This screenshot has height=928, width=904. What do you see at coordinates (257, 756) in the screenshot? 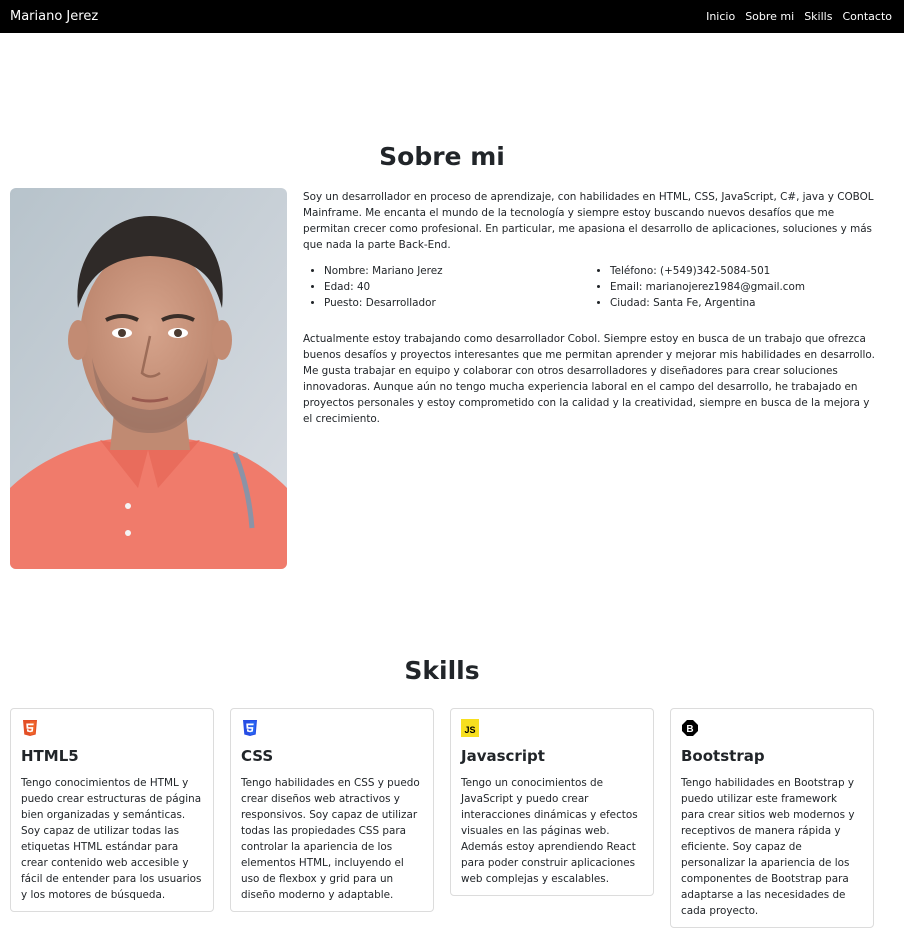
I see `skill-title-css: CSS` at bounding box center [257, 756].